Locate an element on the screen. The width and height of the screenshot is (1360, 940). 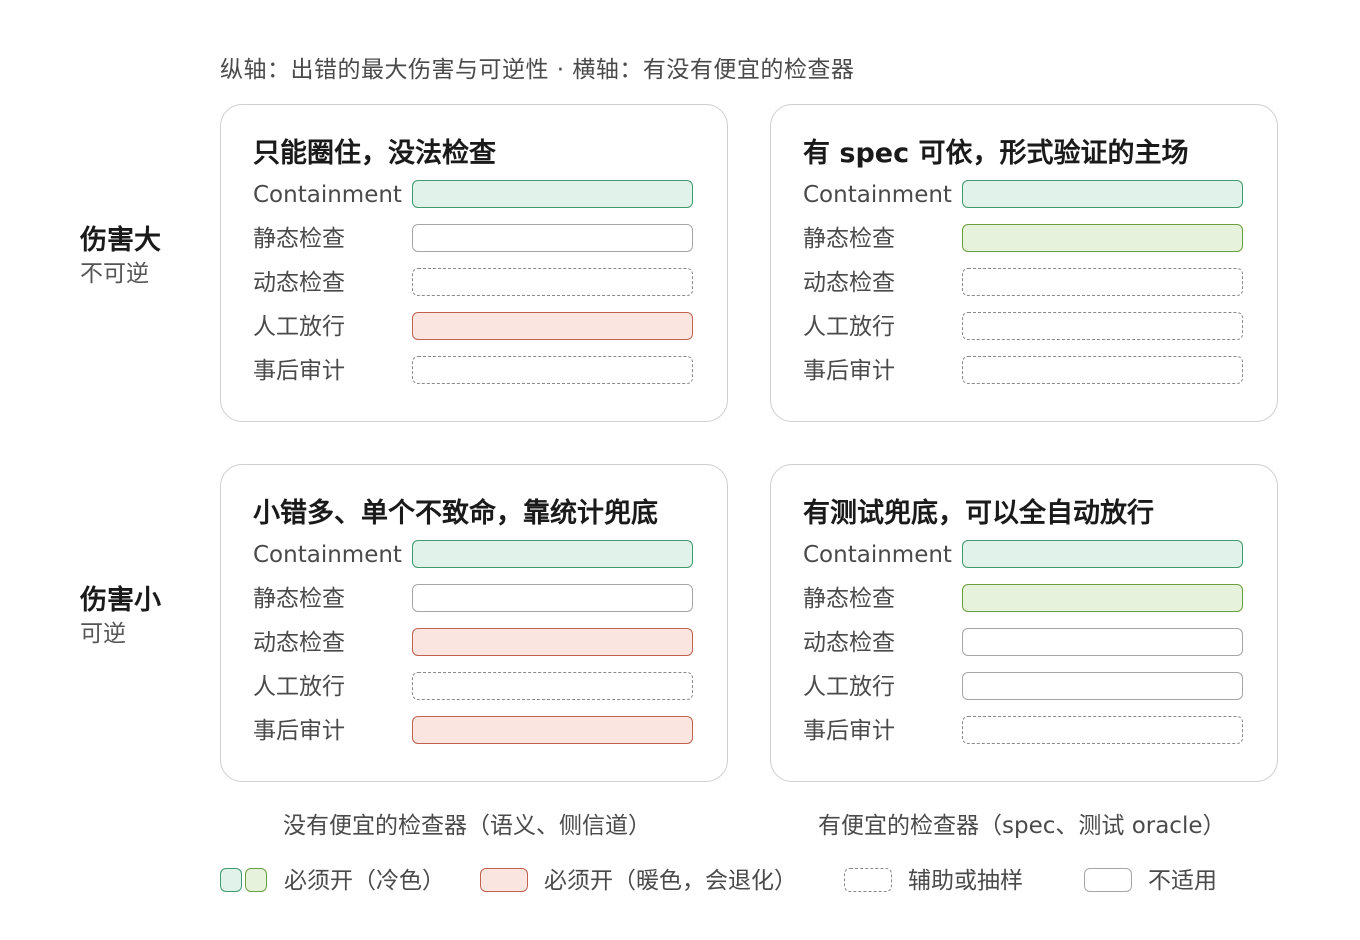
legend-item-must-cool: 必须开（冷色） is located at coordinates (340, 881).